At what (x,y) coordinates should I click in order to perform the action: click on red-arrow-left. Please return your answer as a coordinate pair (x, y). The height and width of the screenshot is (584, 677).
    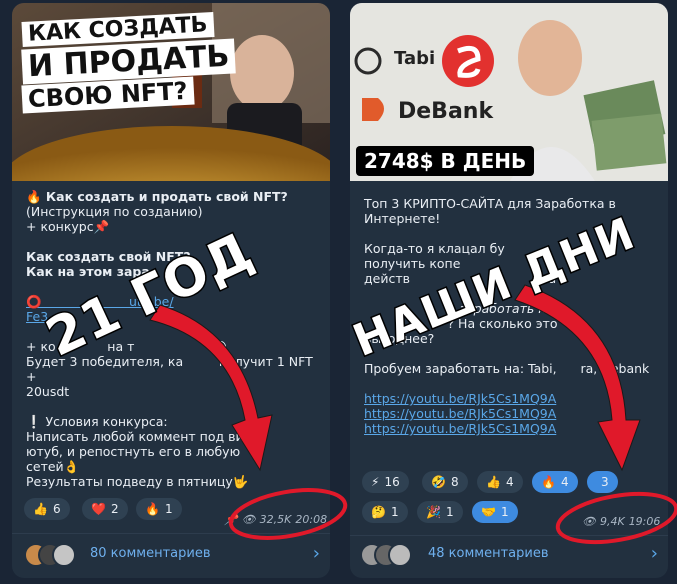
    Looking at the image, I should click on (211, 388).